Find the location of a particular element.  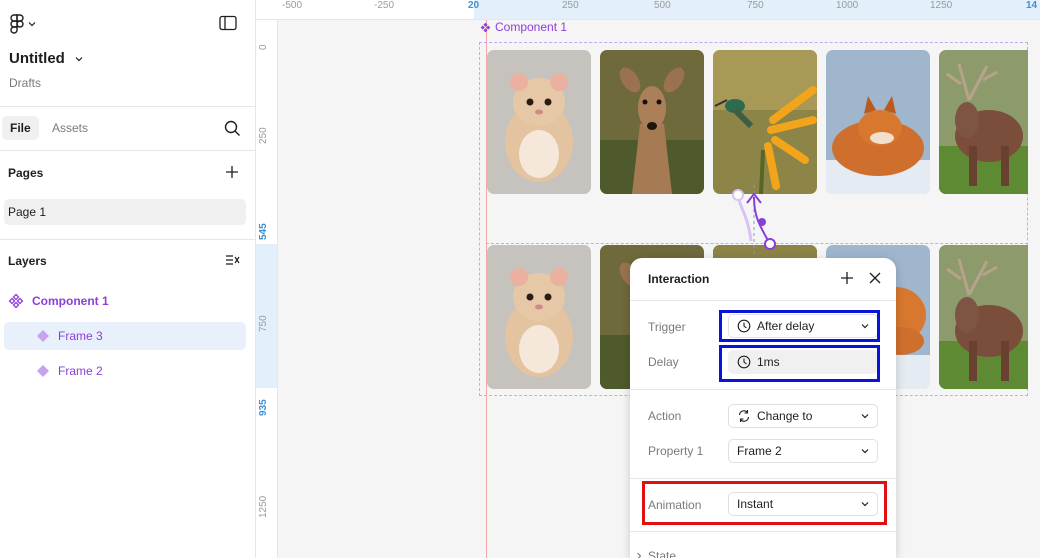

ruler-tick: 0 is located at coordinates (263, 47).